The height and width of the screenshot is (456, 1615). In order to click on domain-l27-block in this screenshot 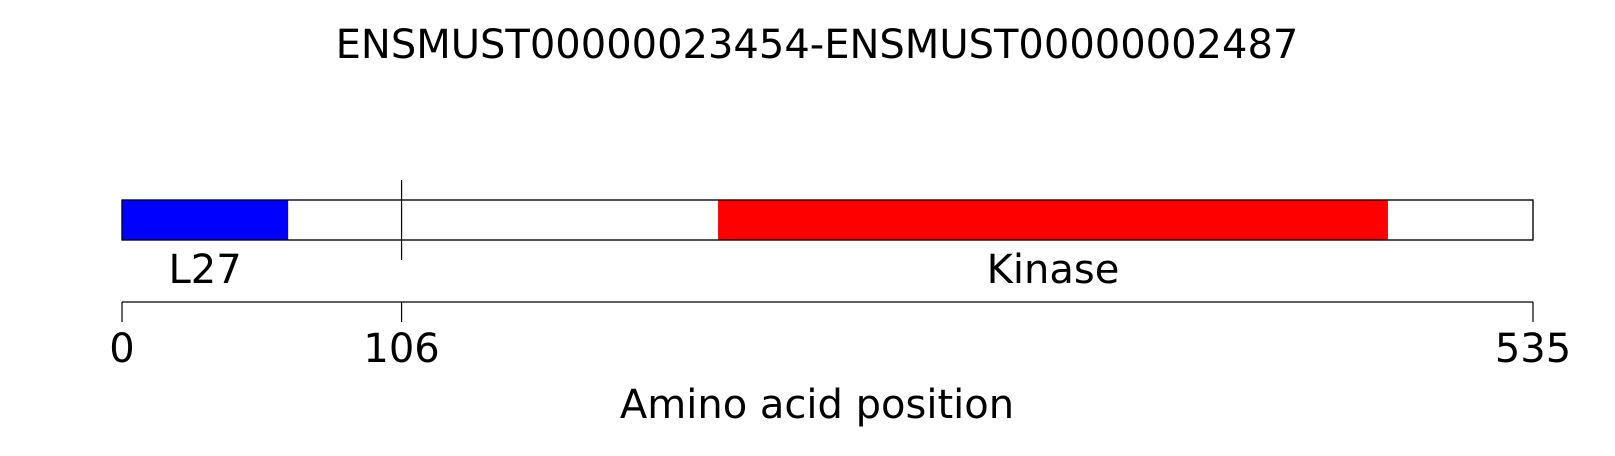, I will do `click(205, 220)`.